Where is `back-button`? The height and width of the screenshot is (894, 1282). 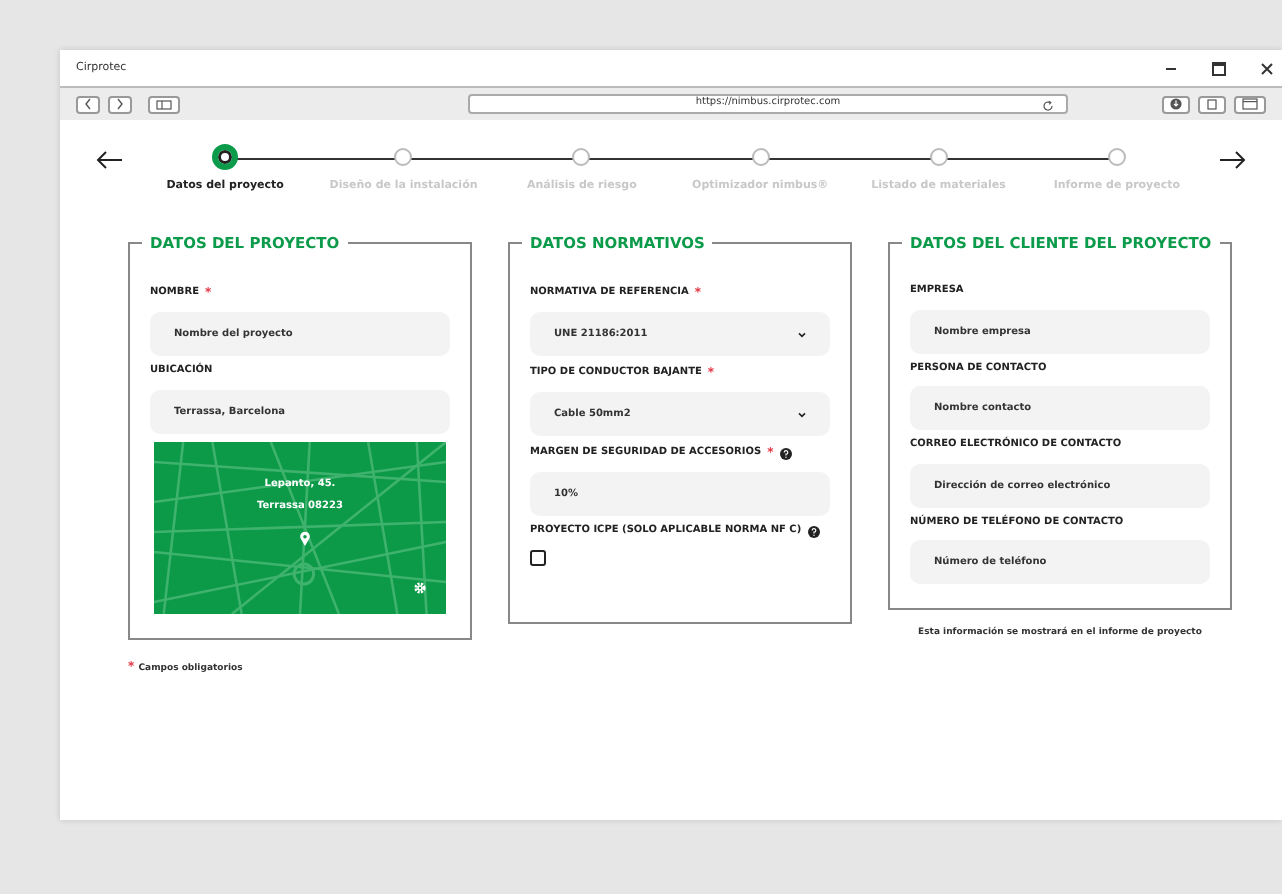 back-button is located at coordinates (88, 104).